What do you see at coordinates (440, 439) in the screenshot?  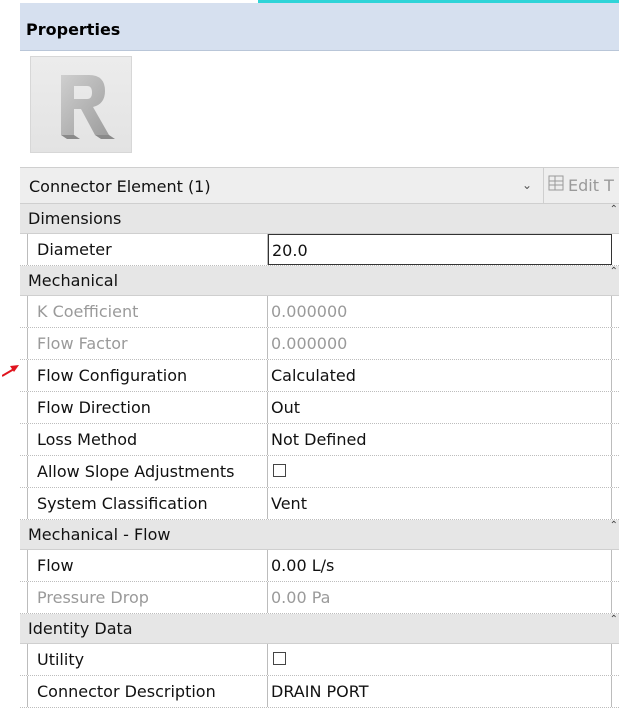 I see `loss-method-select: Not Defined` at bounding box center [440, 439].